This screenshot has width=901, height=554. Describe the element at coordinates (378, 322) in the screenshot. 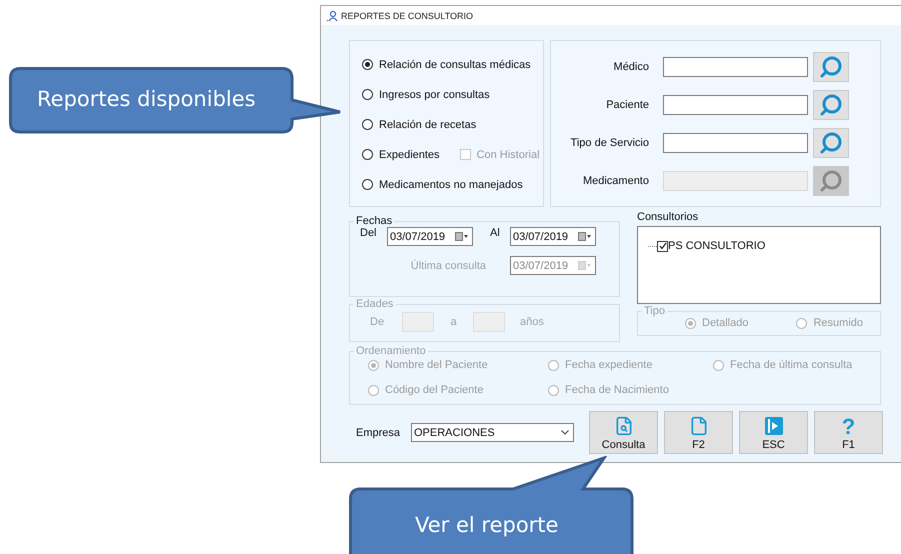

I see `from-label: De` at that location.